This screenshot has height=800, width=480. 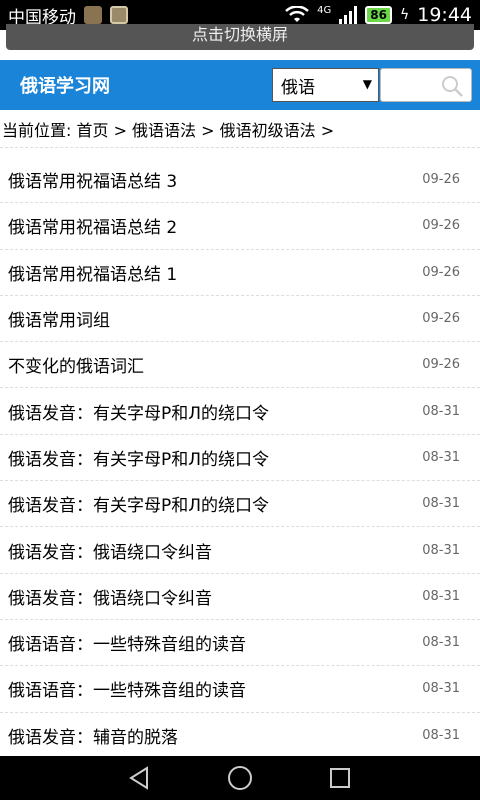 What do you see at coordinates (452, 86) in the screenshot?
I see `search-icon` at bounding box center [452, 86].